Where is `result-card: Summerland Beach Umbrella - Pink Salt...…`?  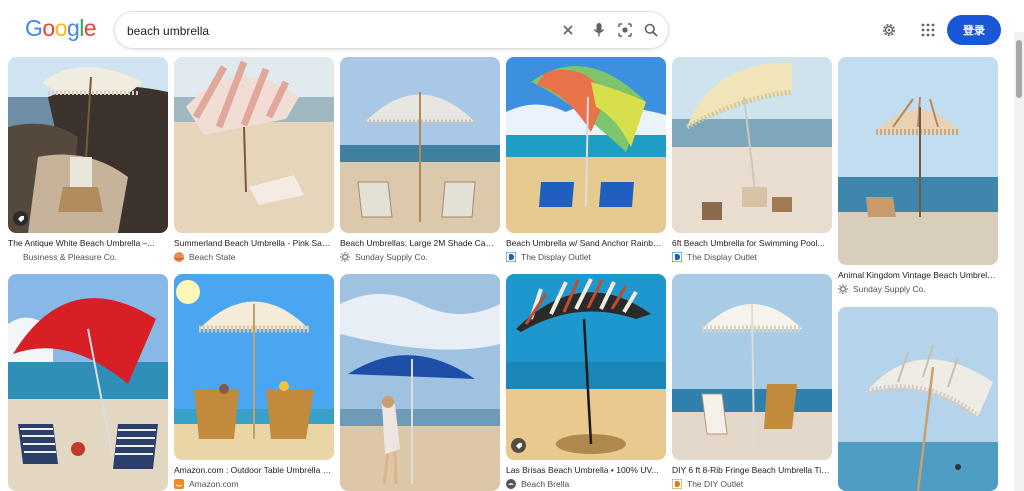 result-card: Summerland Beach Umbrella - Pink Salt...… is located at coordinates (254, 160).